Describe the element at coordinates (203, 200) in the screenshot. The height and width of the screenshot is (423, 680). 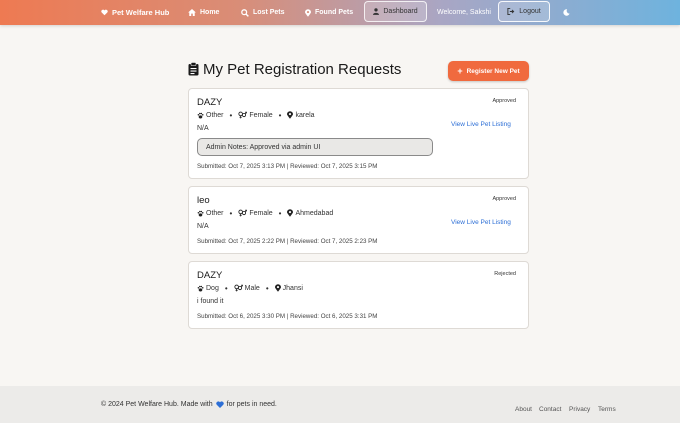
I see `pet-name: leo` at that location.